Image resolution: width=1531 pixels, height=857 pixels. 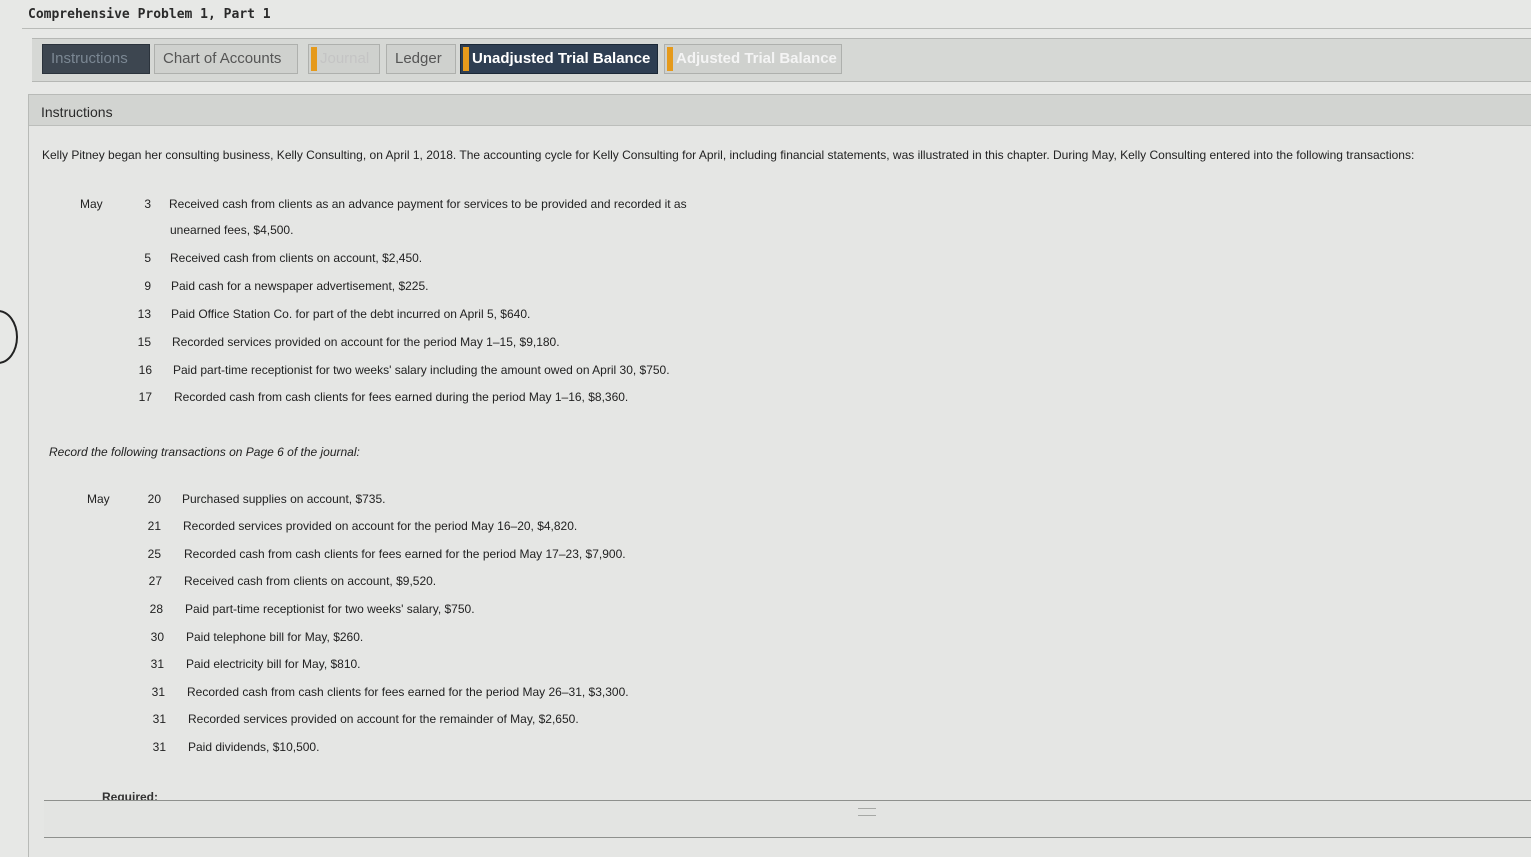 What do you see at coordinates (156, 609) in the screenshot?
I see `transaction-day: 28` at bounding box center [156, 609].